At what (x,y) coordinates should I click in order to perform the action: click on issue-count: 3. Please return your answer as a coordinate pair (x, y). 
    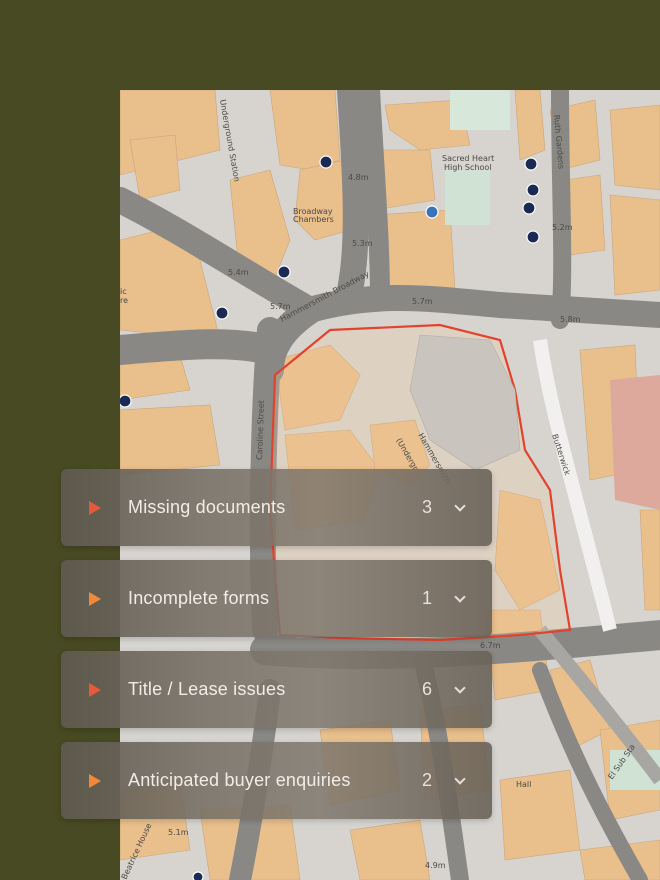
    Looking at the image, I should click on (426, 507).